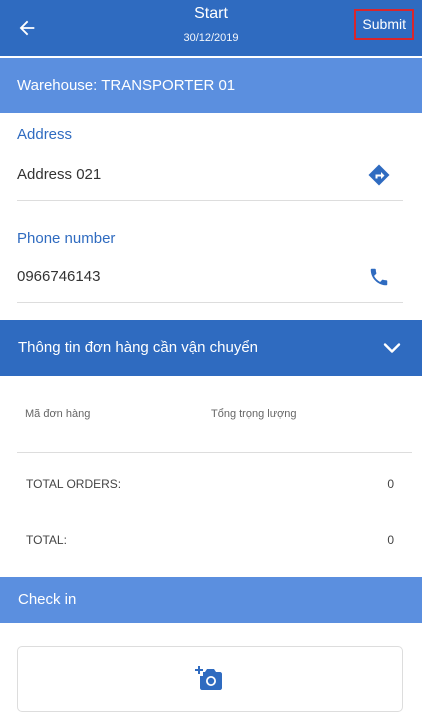  I want to click on header-title-group: Start 30/12/2019, so click(211, 25).